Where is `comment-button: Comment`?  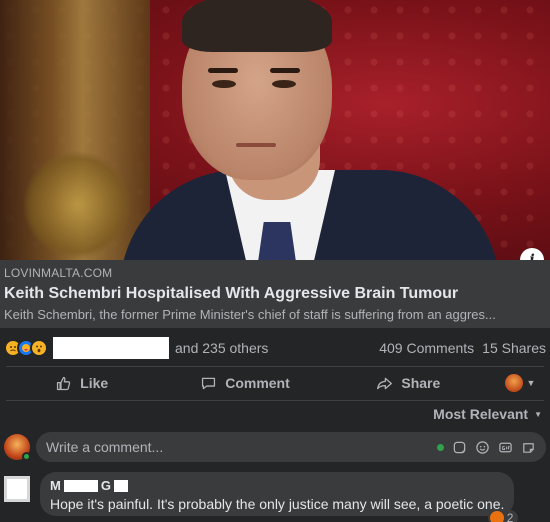 comment-button: Comment is located at coordinates (244, 383).